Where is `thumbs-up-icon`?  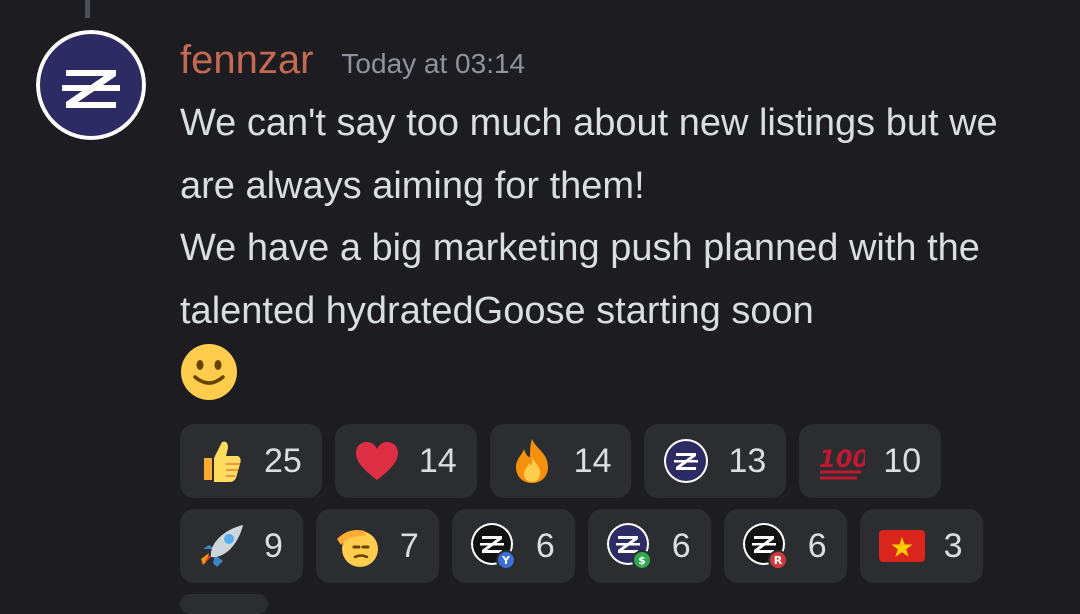
thumbs-up-icon is located at coordinates (222, 461).